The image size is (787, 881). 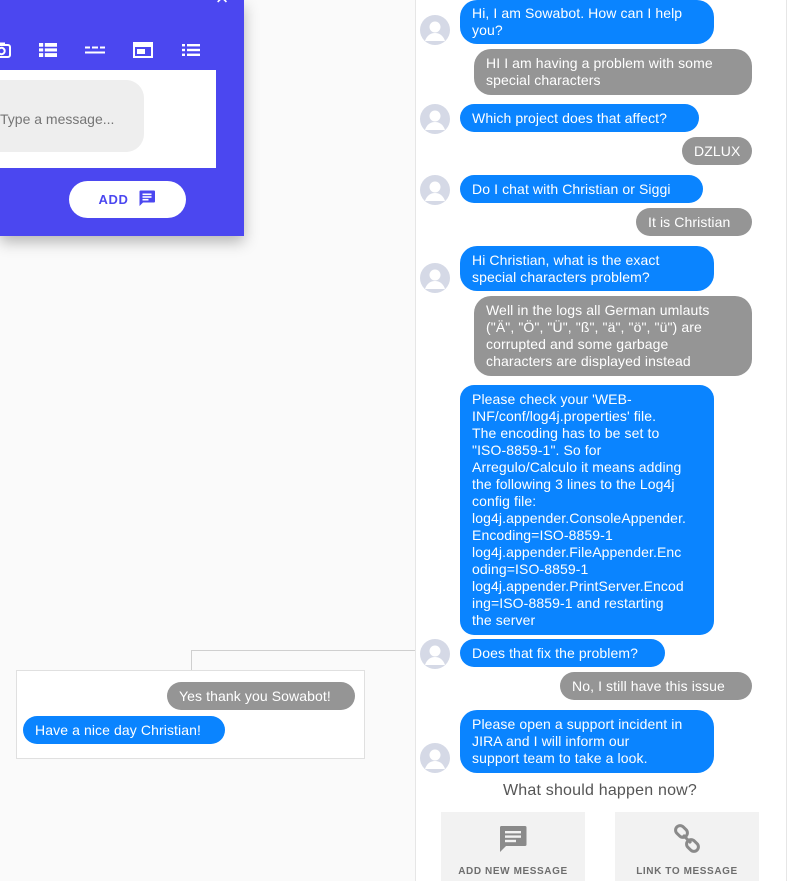 What do you see at coordinates (95, 50) in the screenshot?
I see `divider-icon` at bounding box center [95, 50].